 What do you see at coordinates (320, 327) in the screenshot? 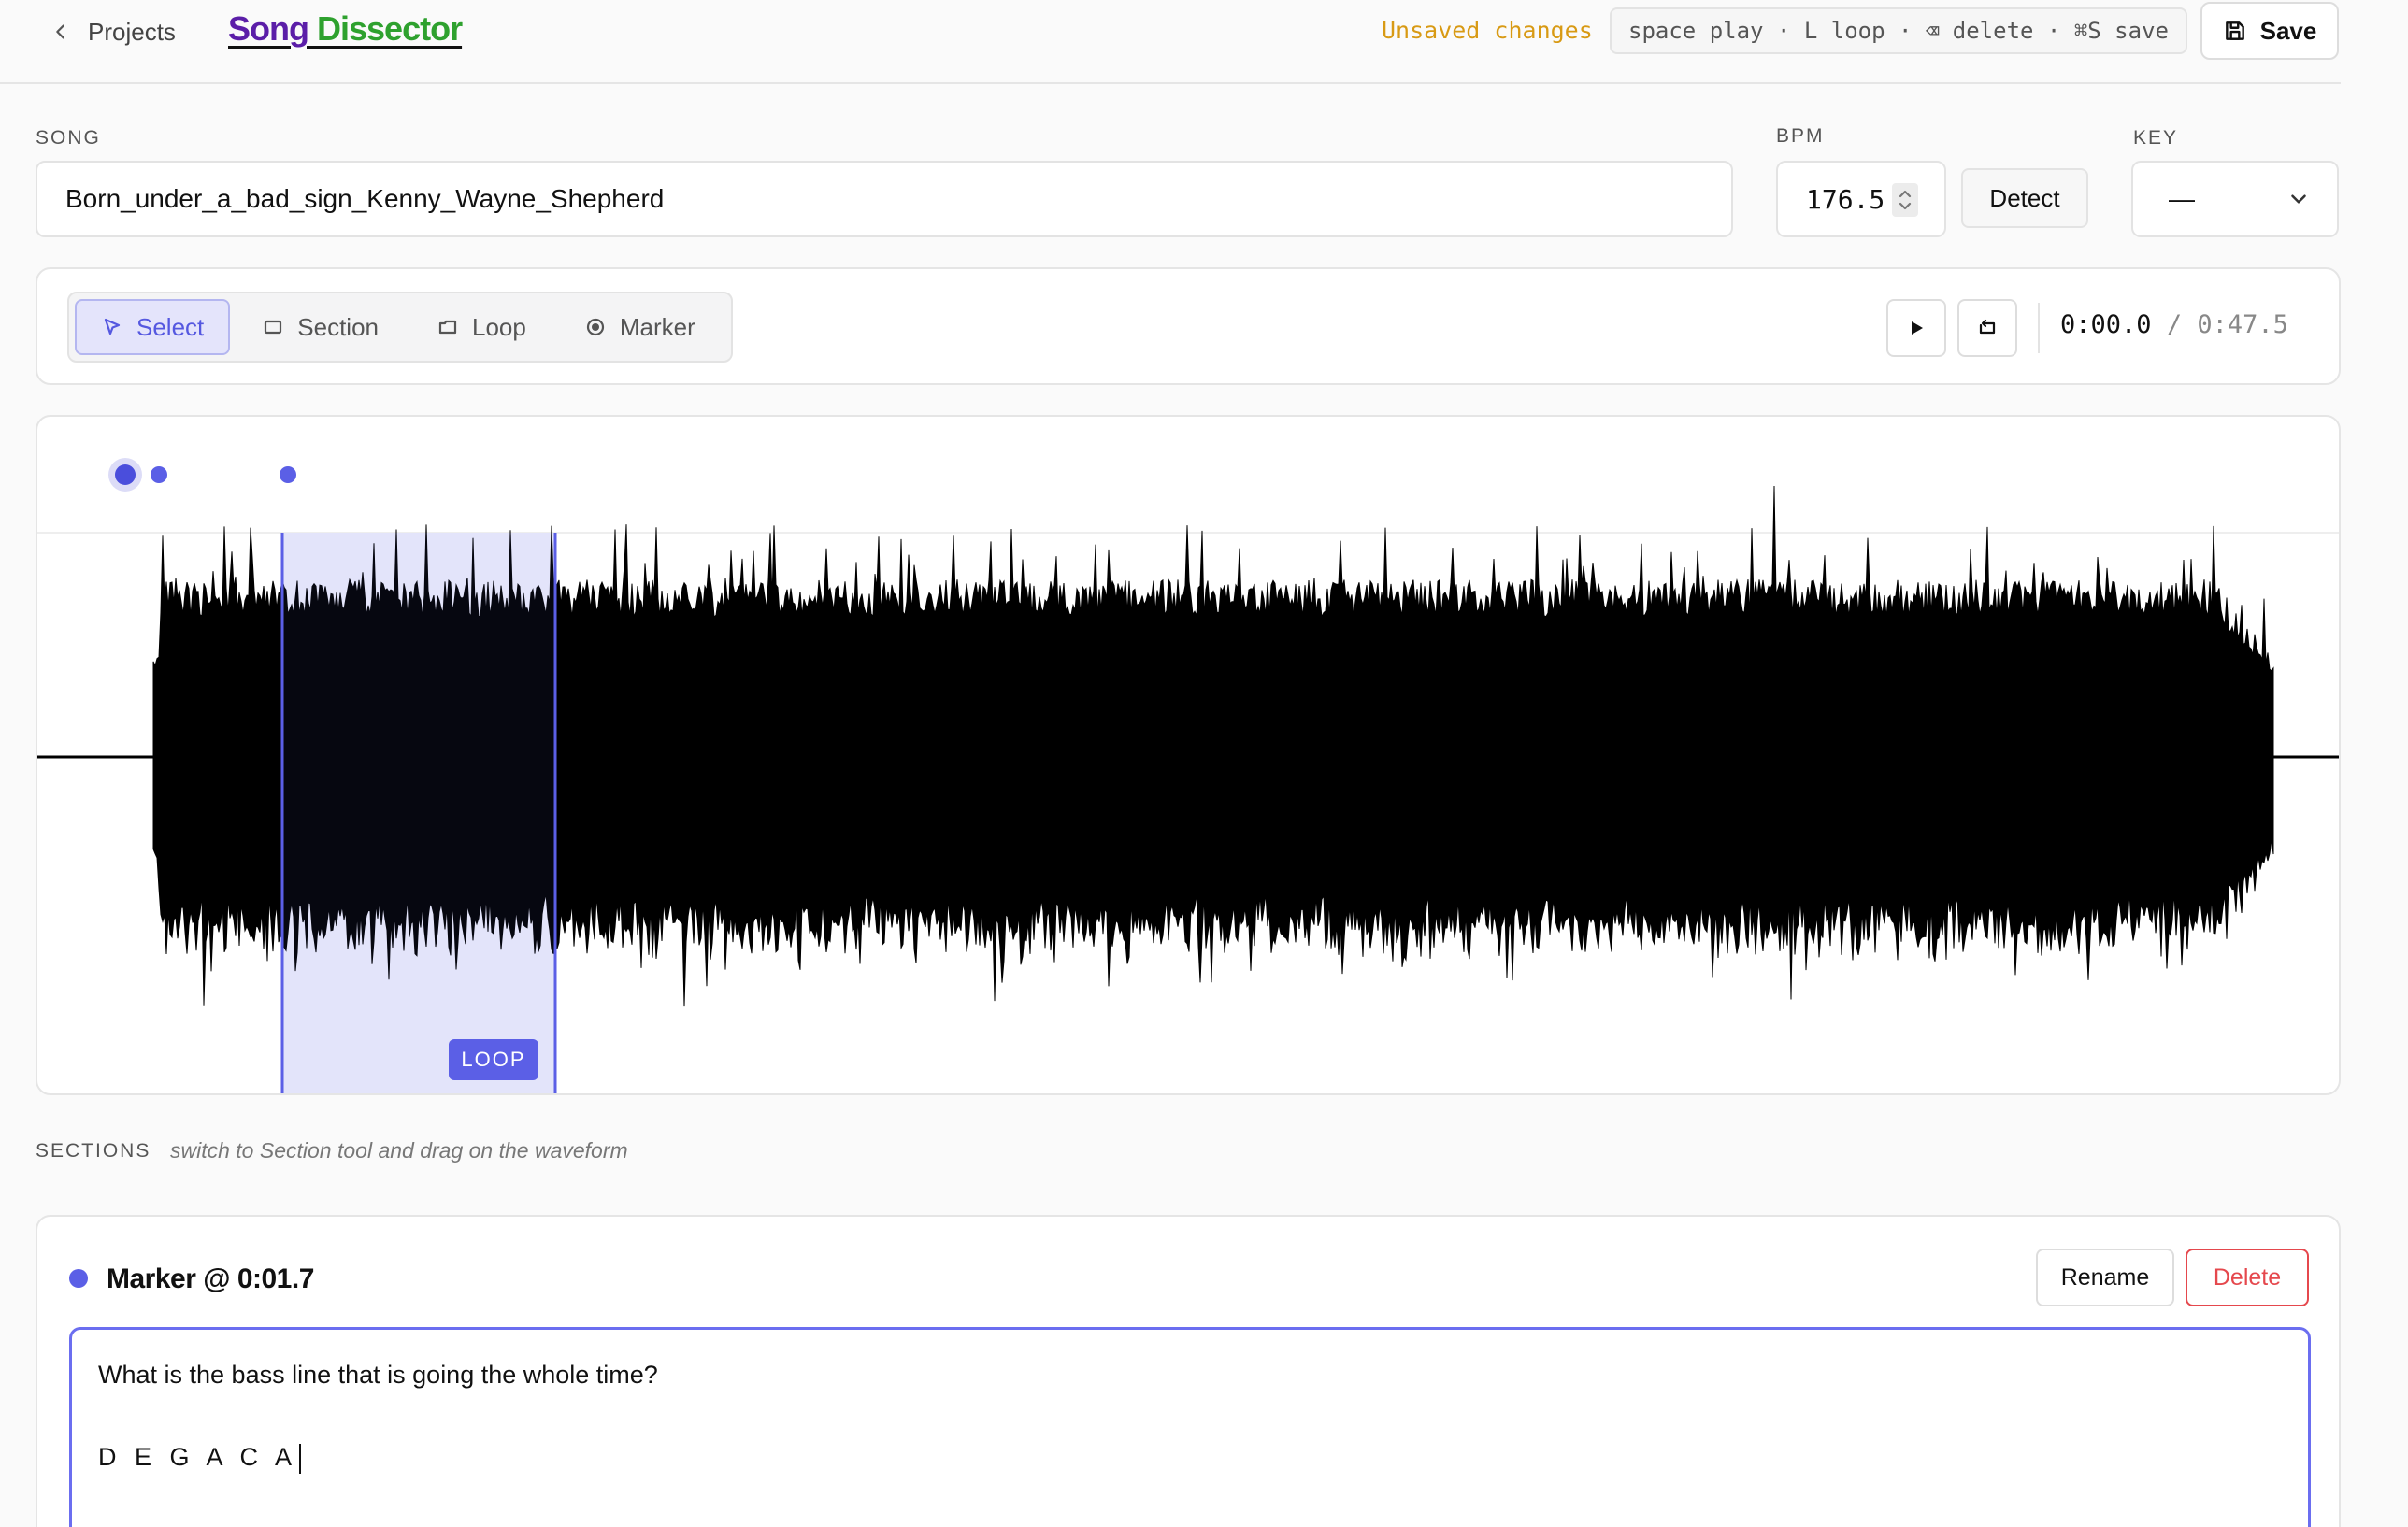
I see `tool-section: Section` at bounding box center [320, 327].